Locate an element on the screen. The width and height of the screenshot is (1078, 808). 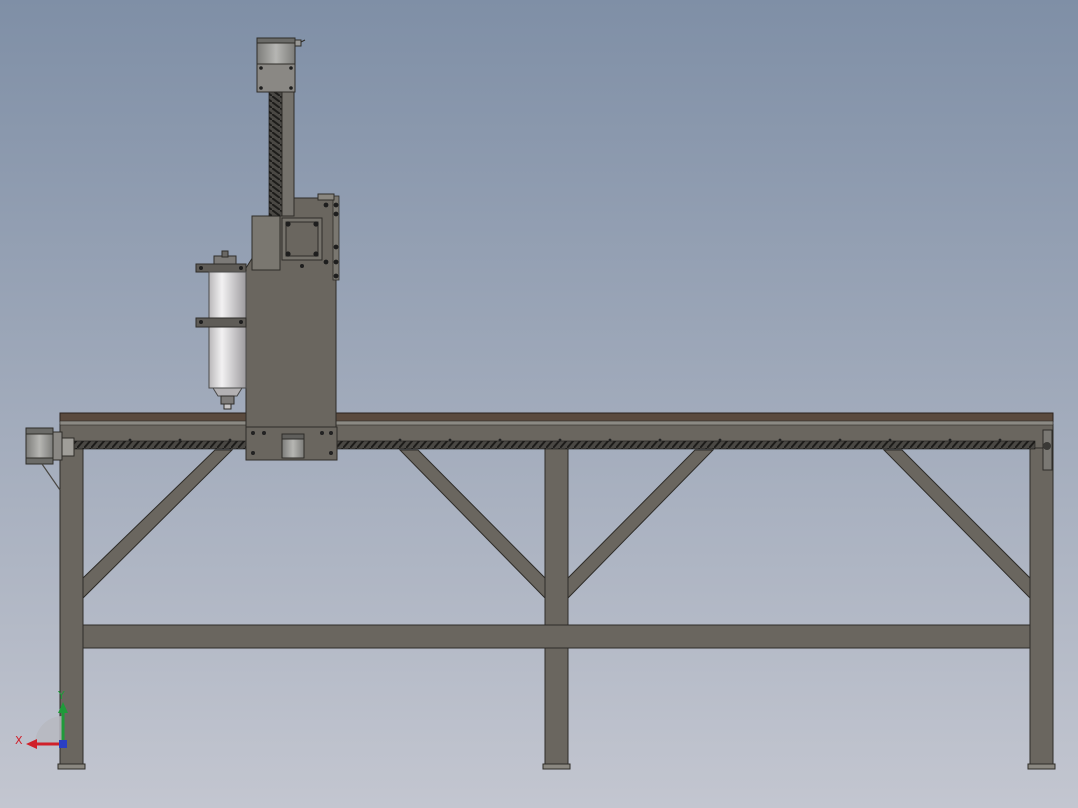
brace-mid-left is located at coordinates (472, 524).